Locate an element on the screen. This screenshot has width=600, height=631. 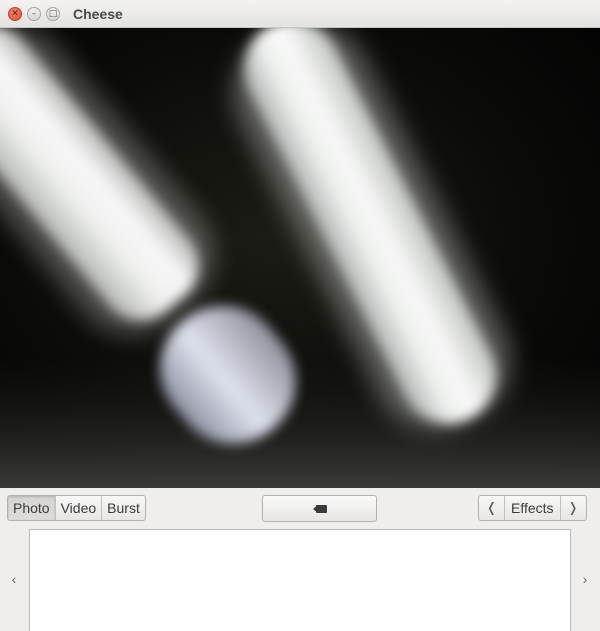
mode-video-button: Video is located at coordinates (79, 508).